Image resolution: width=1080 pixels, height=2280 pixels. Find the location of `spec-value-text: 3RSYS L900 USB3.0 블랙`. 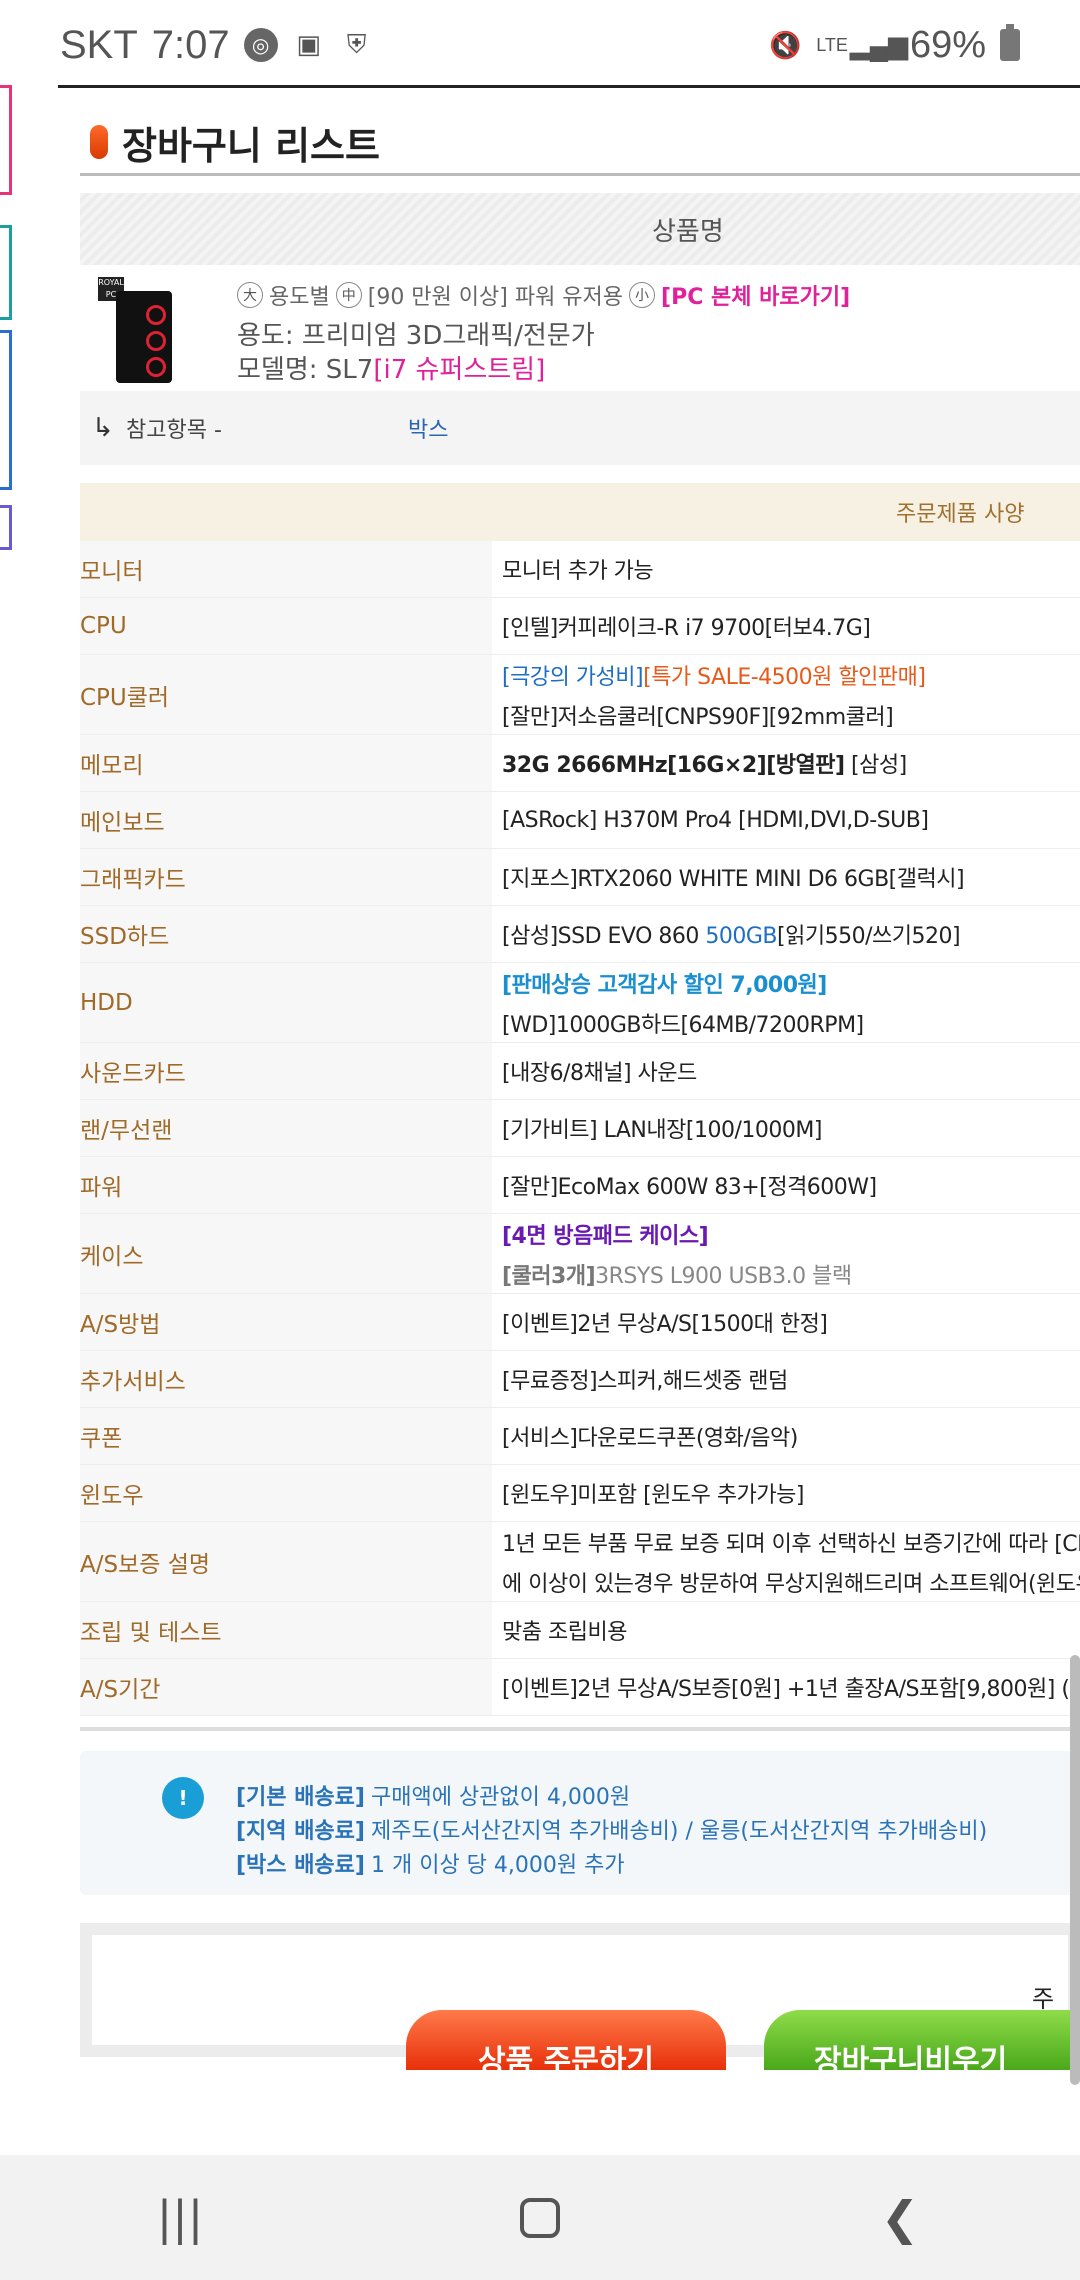

spec-value-text: 3RSYS L900 USB3.0 블랙 is located at coordinates (723, 1276).